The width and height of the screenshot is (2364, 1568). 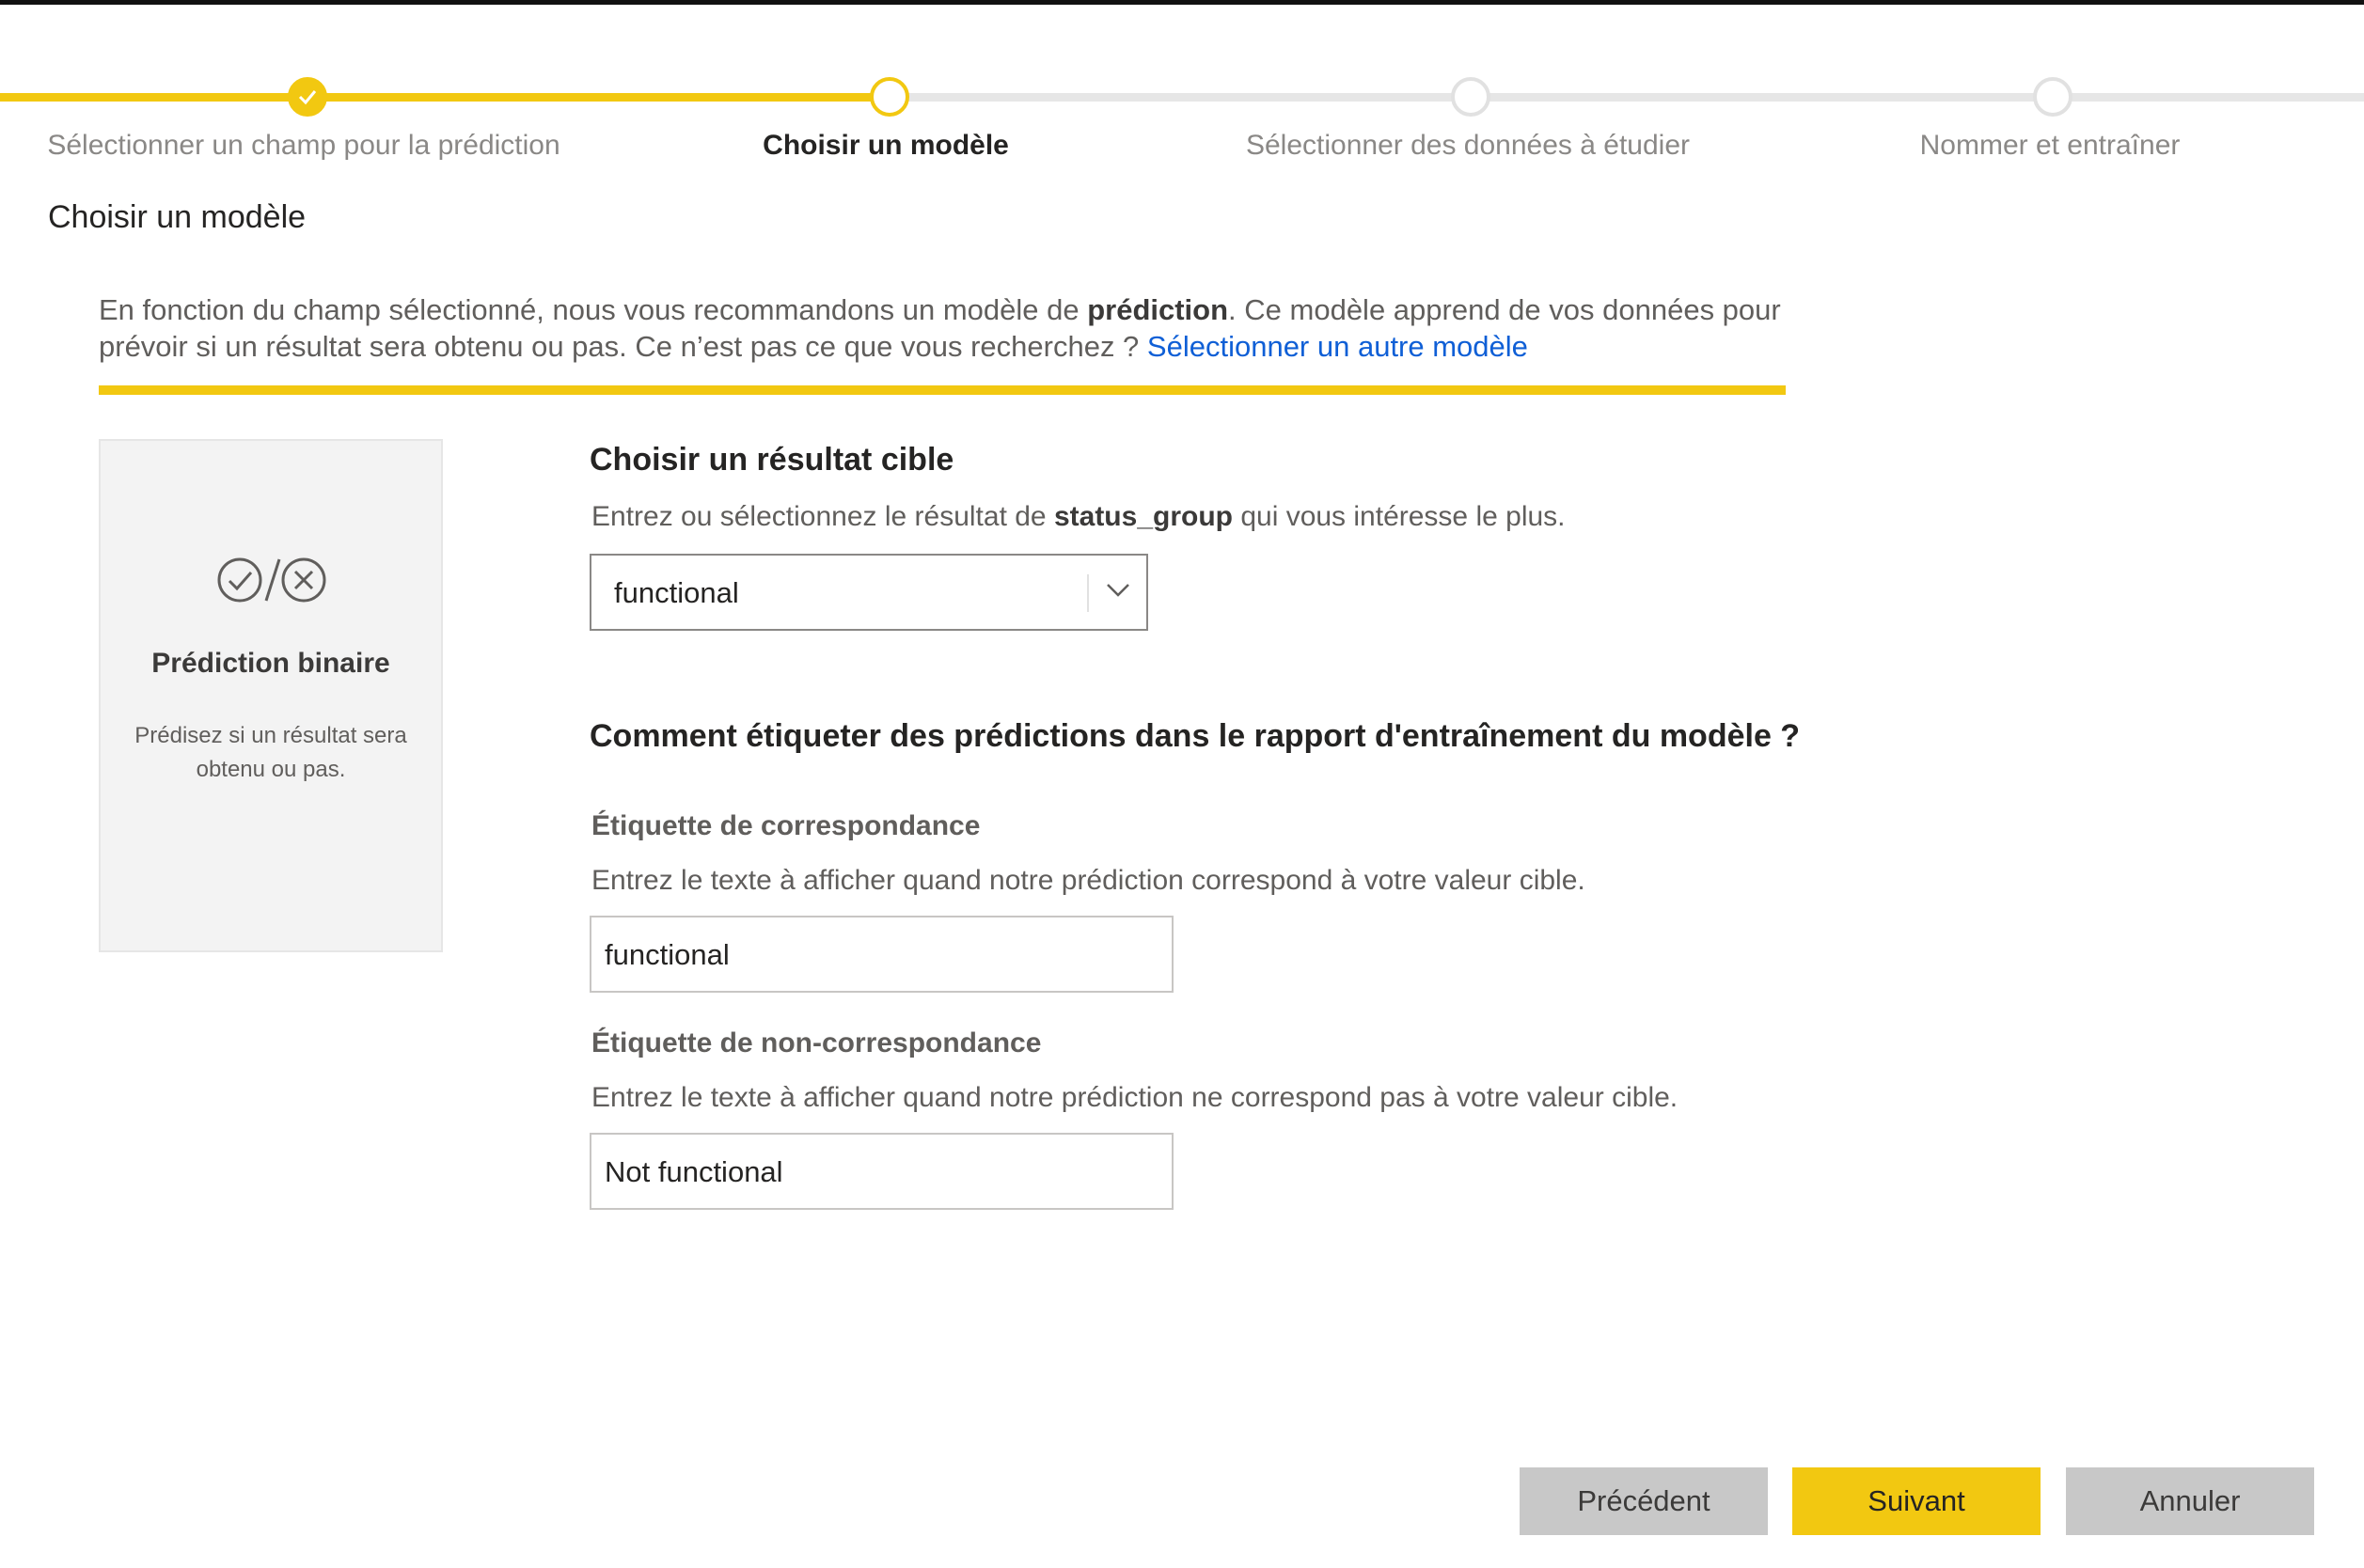 I want to click on step-3-node, so click(x=1470, y=97).